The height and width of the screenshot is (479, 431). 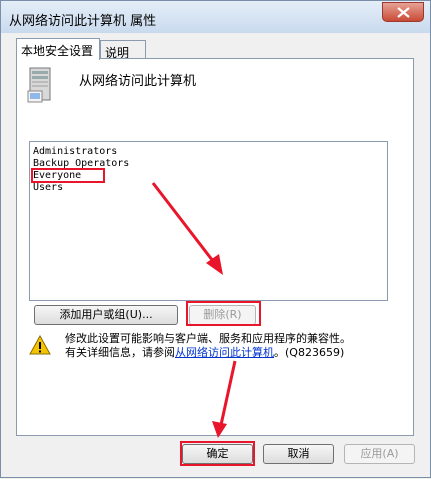 I want to click on warning-line-2: 有关详细信息，请参阅从网络访问此计算机。(Q823659), so click(x=208, y=353).